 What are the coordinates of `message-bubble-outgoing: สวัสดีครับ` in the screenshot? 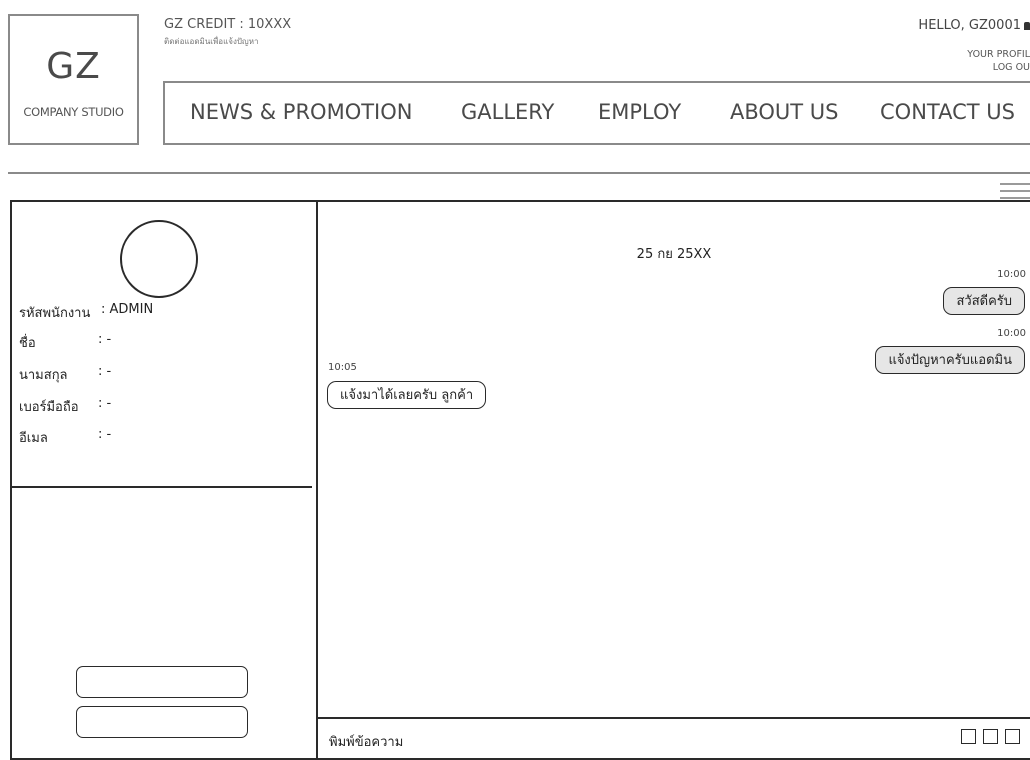 It's located at (984, 301).